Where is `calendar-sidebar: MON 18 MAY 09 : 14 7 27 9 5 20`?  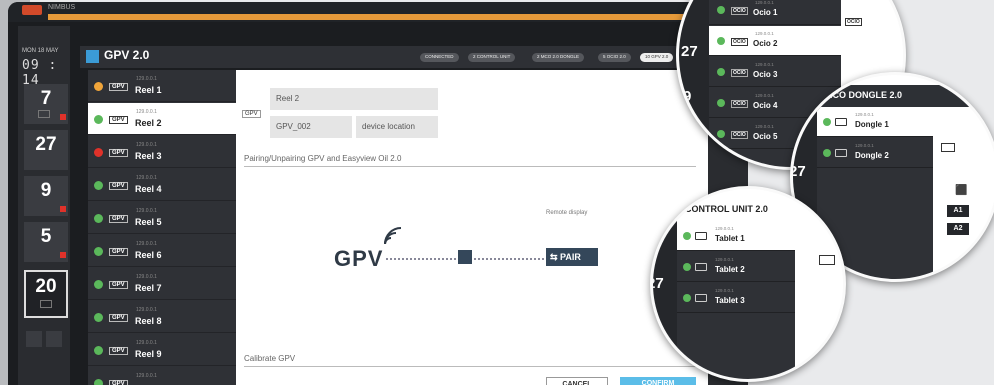
calendar-sidebar: MON 18 MAY 09 : 14 7 27 9 5 20 is located at coordinates (44, 205).